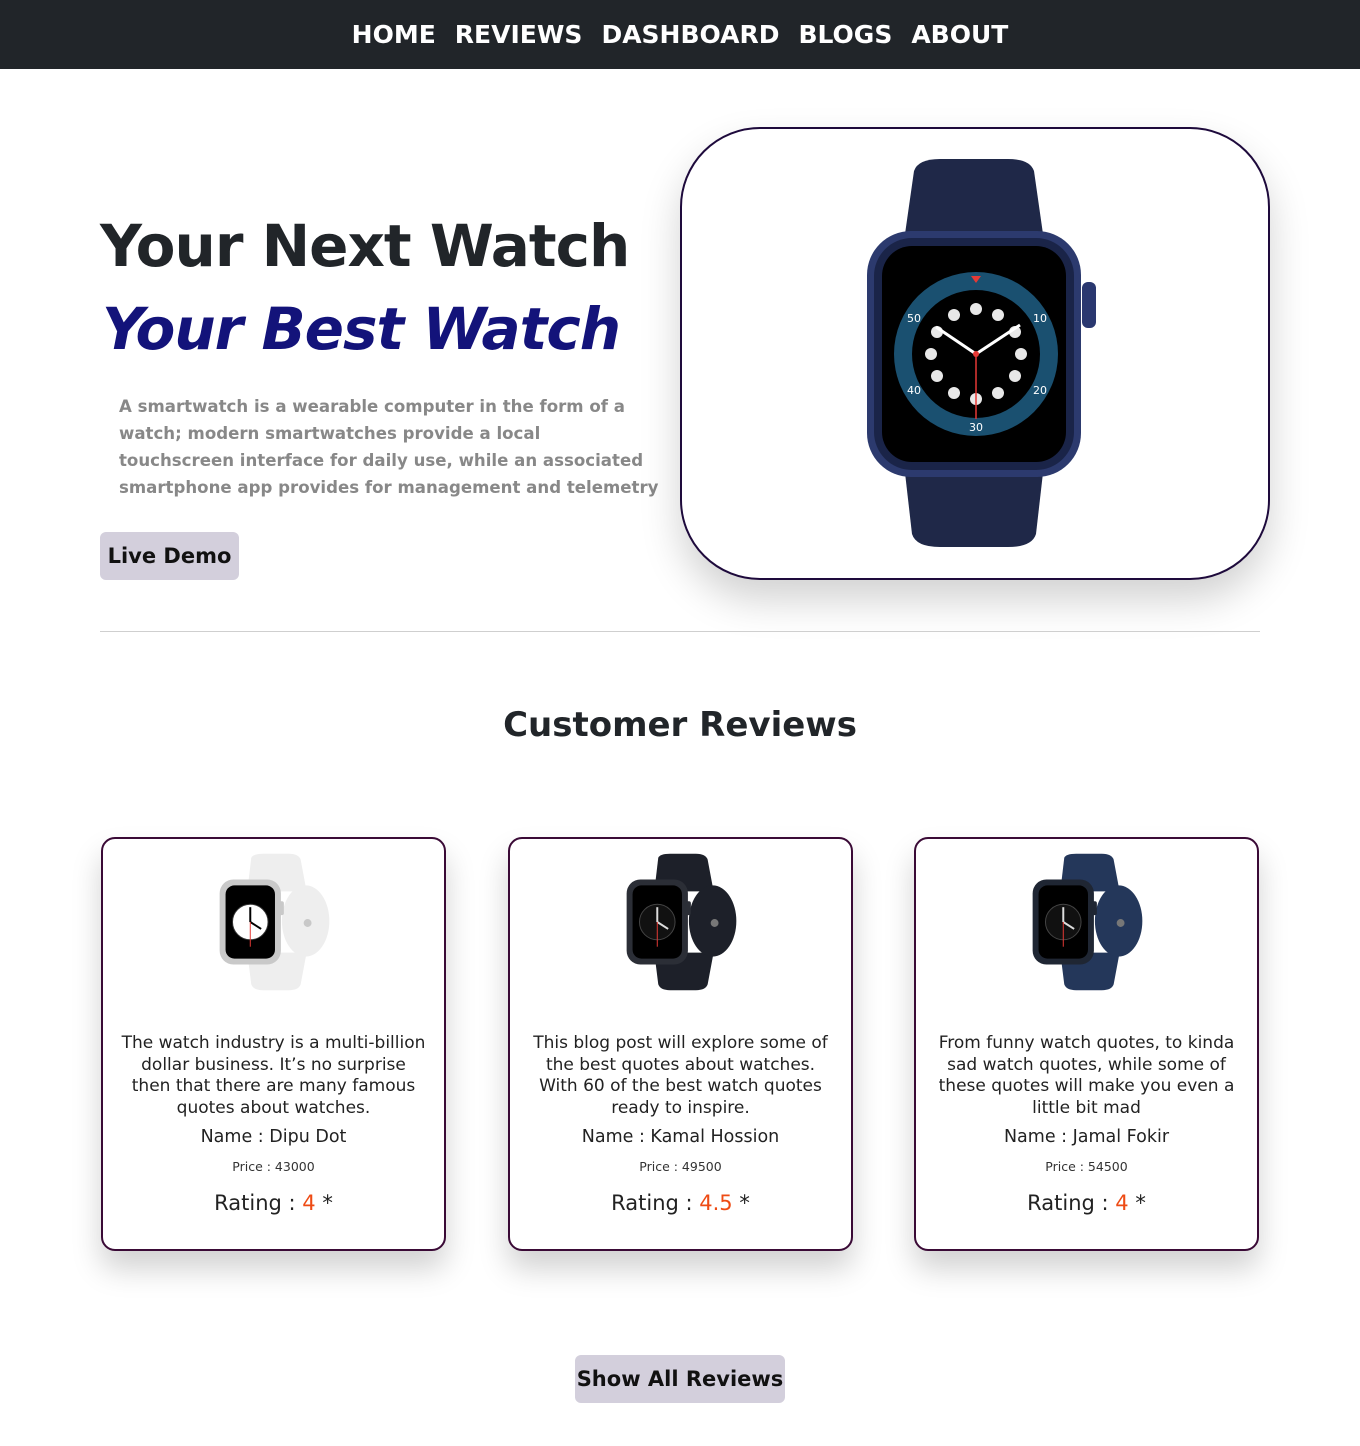  I want to click on reviews-section-title: Customer Reviews, so click(680, 725).